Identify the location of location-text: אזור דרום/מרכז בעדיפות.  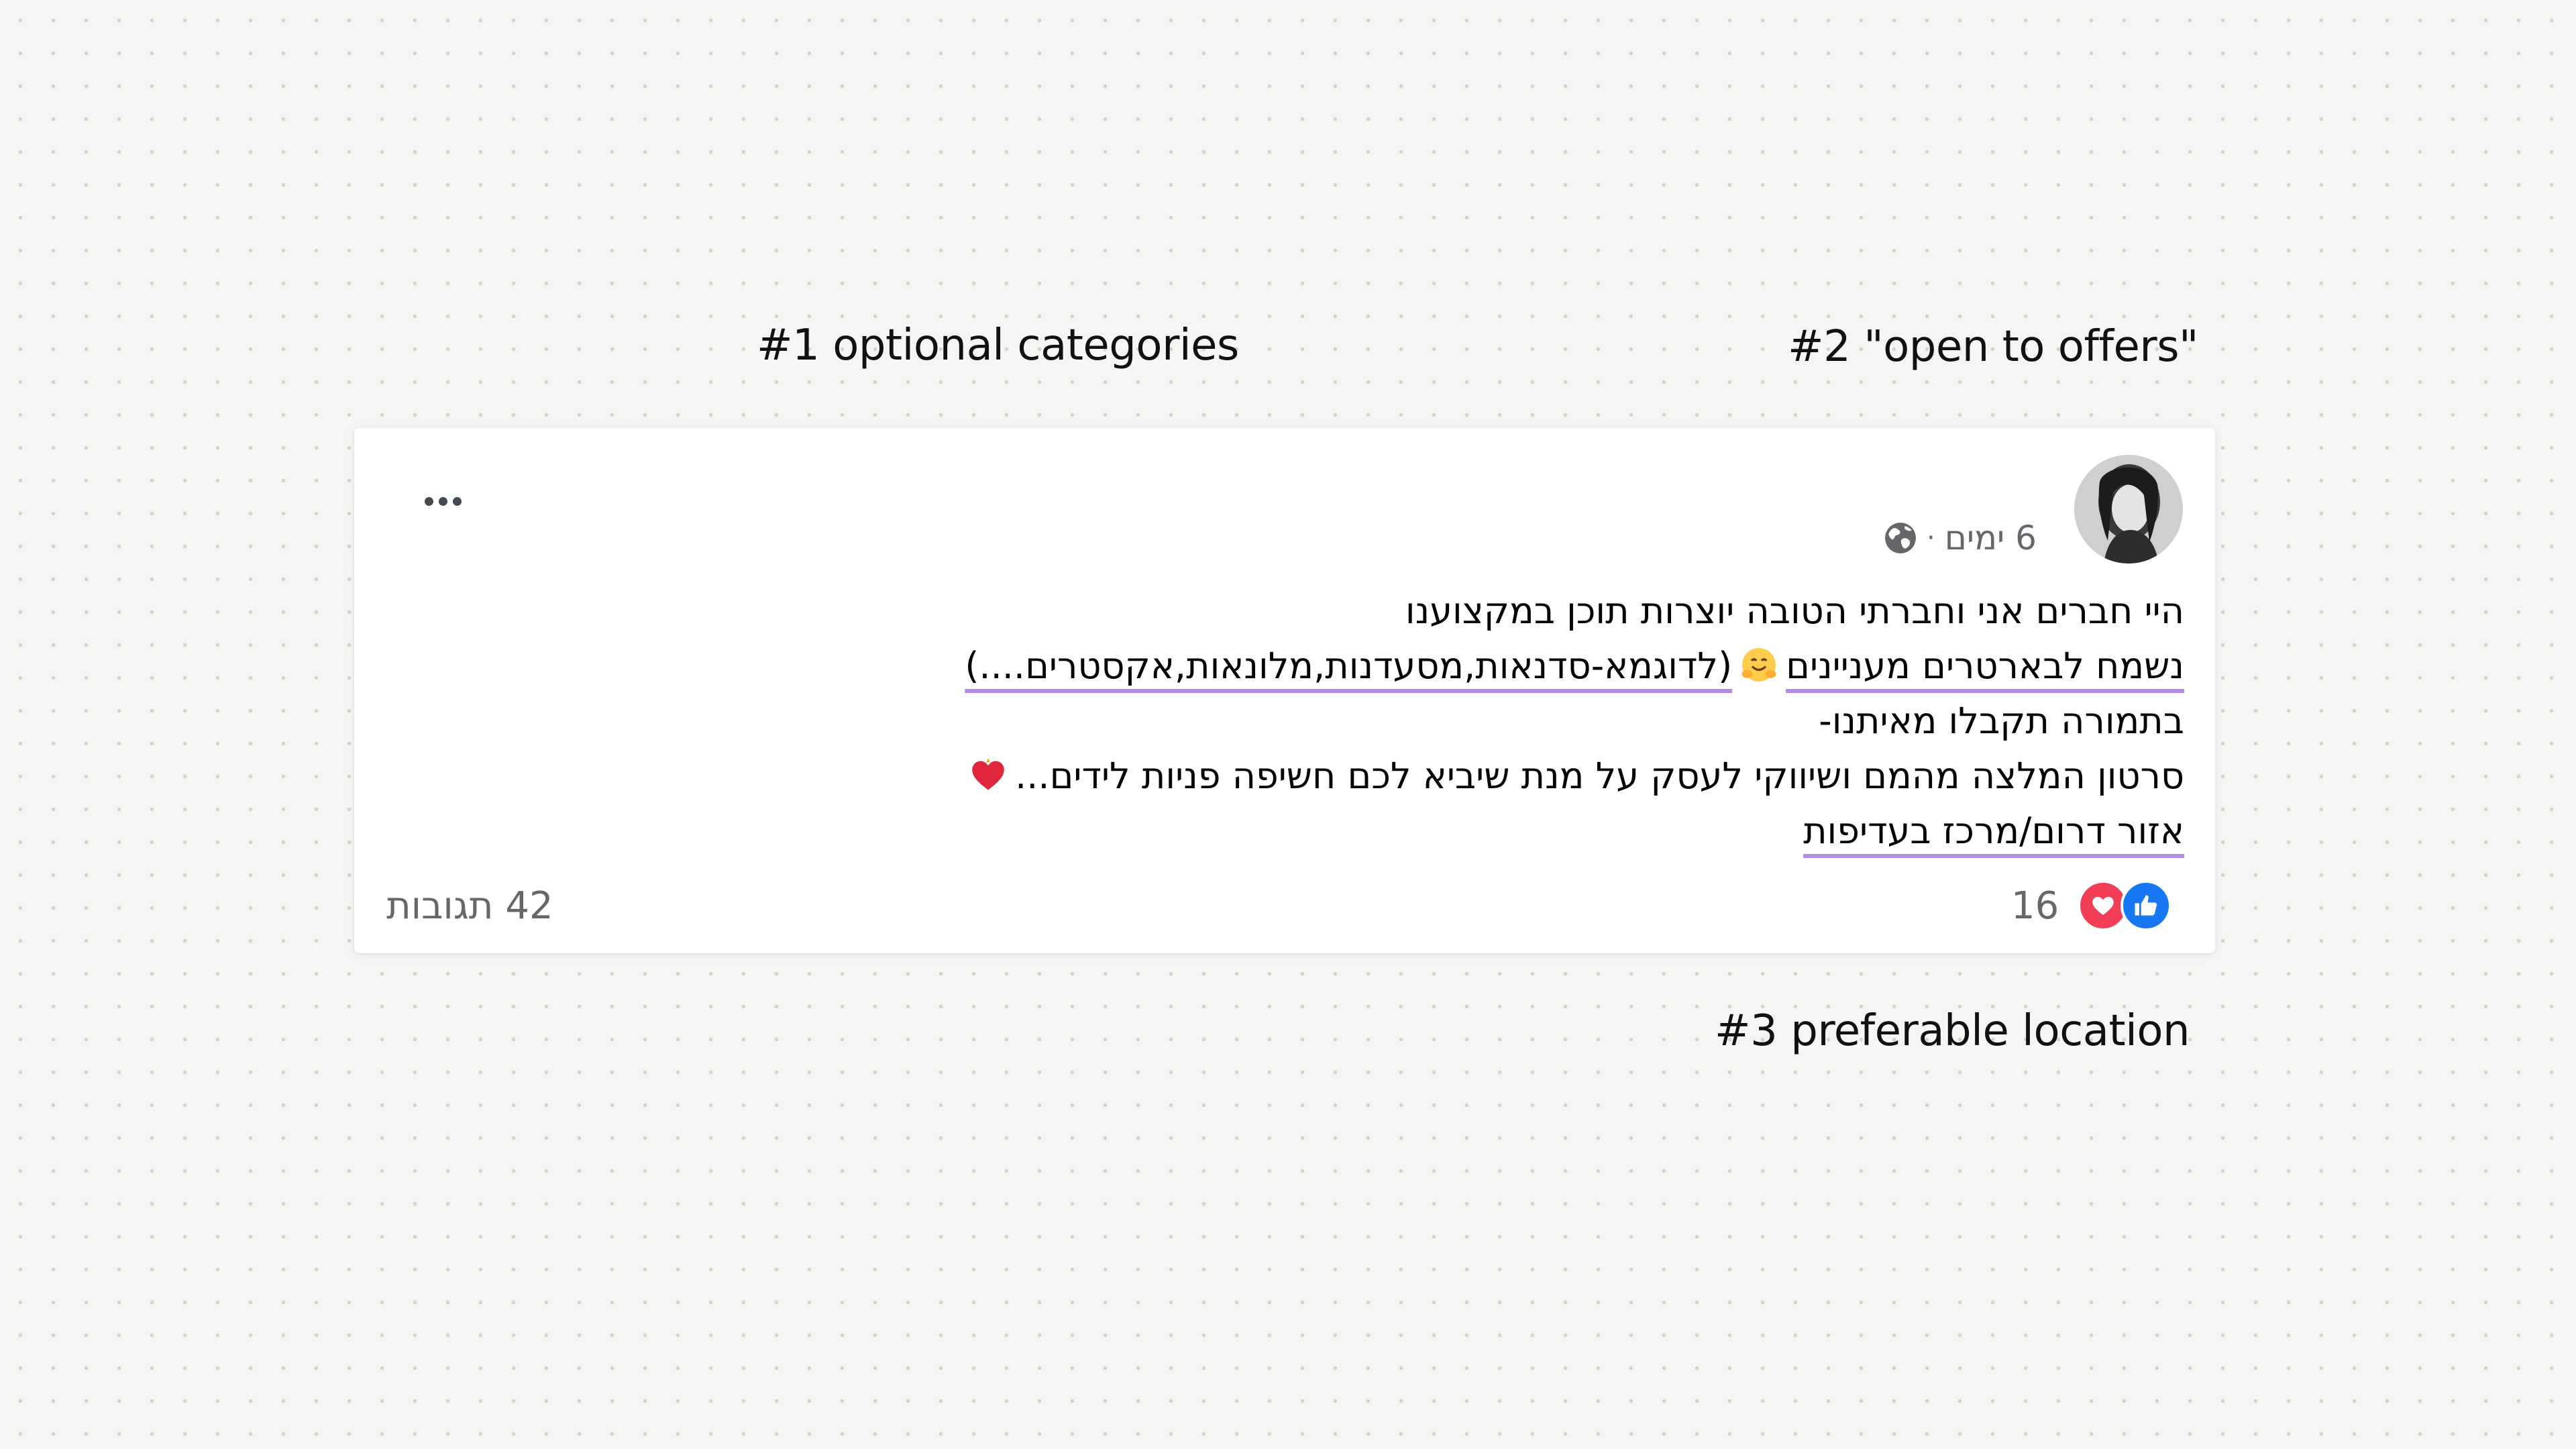
(1993, 831).